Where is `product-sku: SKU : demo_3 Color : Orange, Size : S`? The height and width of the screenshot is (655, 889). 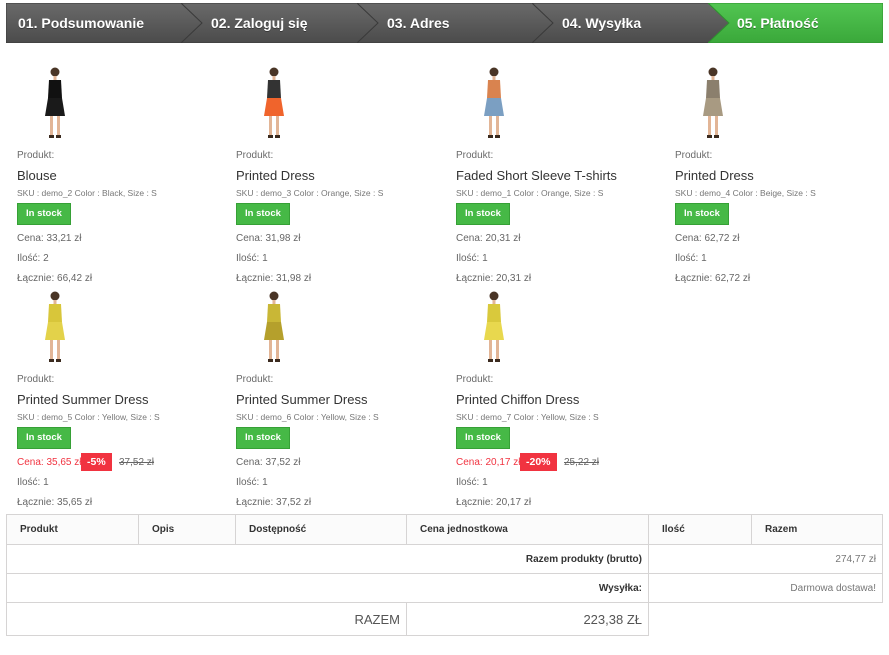
product-sku: SKU : demo_3 Color : Orange, Size : S is located at coordinates (310, 193).